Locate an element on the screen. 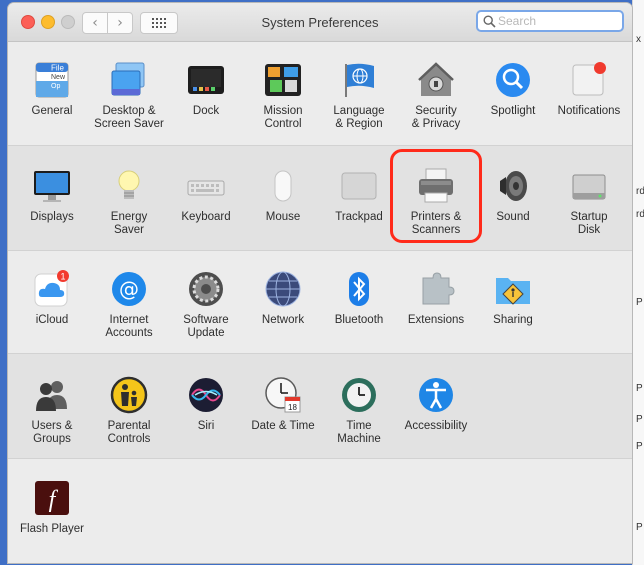  svg-text: 1 is located at coordinates (62, 277).